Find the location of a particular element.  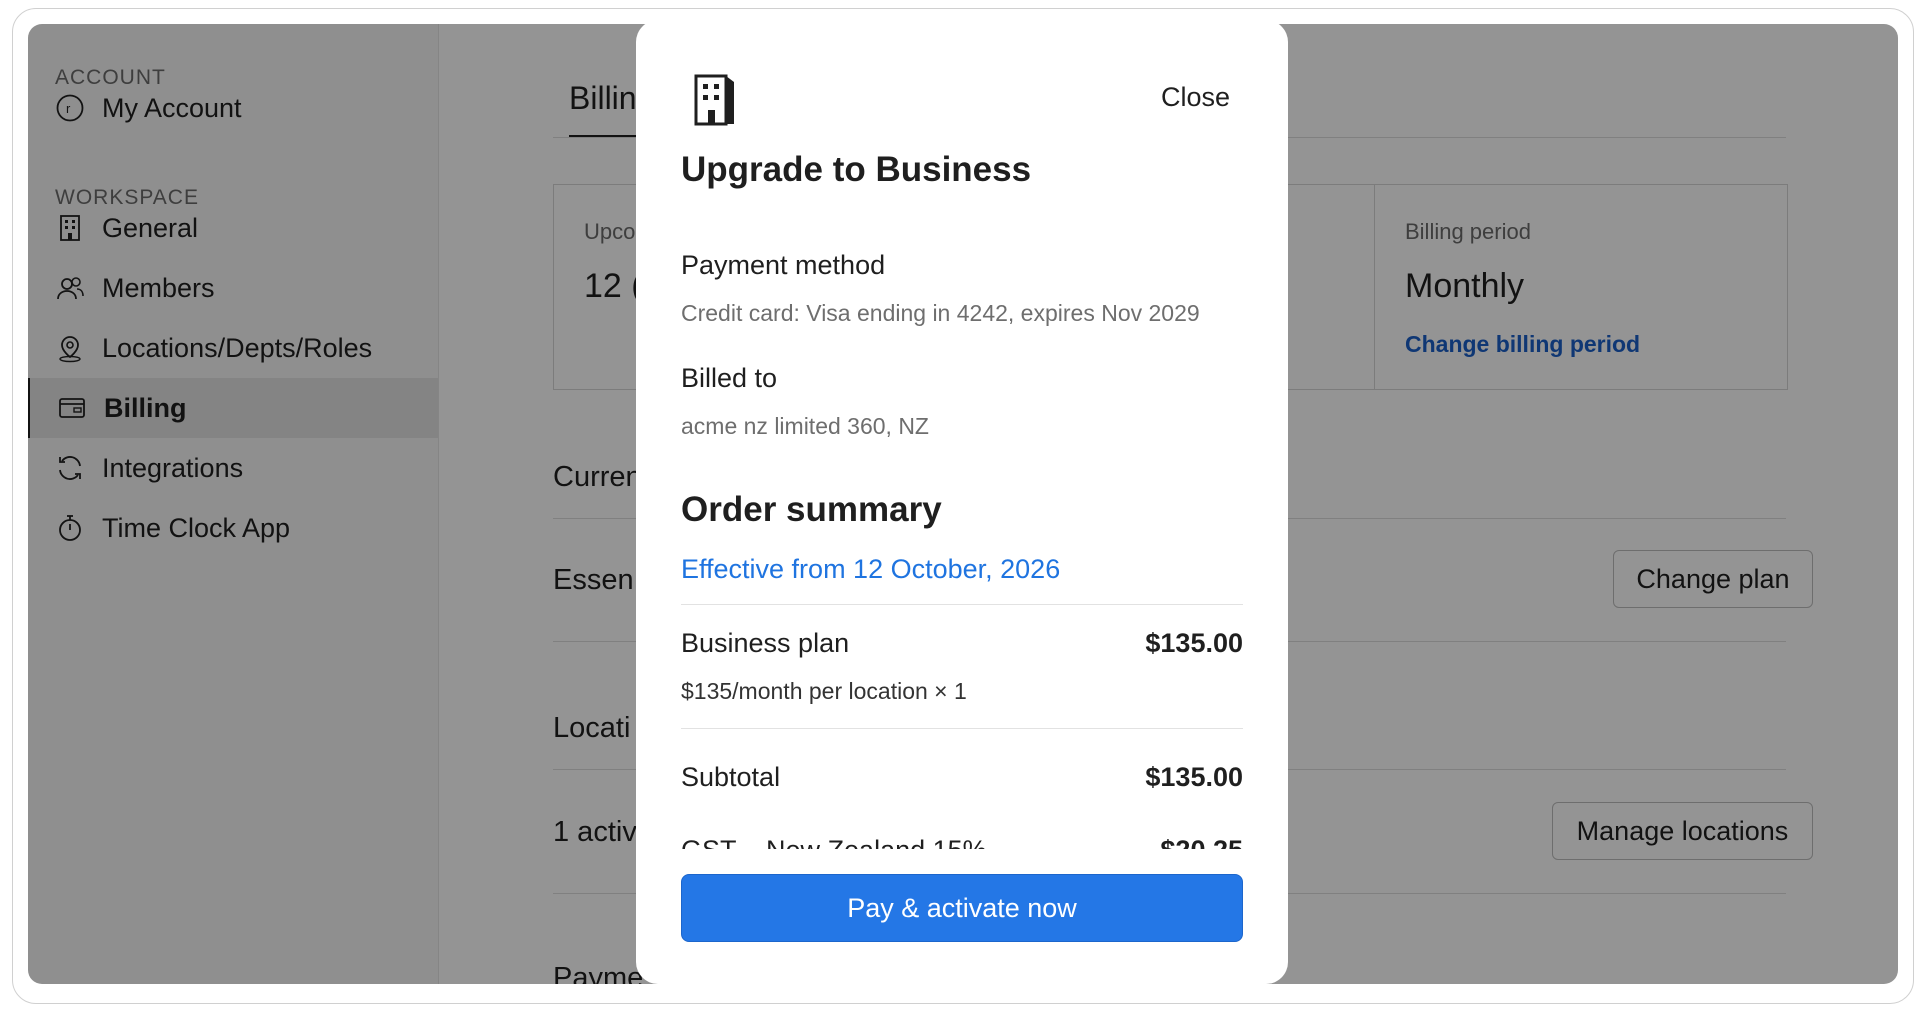

scroll-clipped-row: GST – New Zealand 15% $20.25 is located at coordinates (962, 834).